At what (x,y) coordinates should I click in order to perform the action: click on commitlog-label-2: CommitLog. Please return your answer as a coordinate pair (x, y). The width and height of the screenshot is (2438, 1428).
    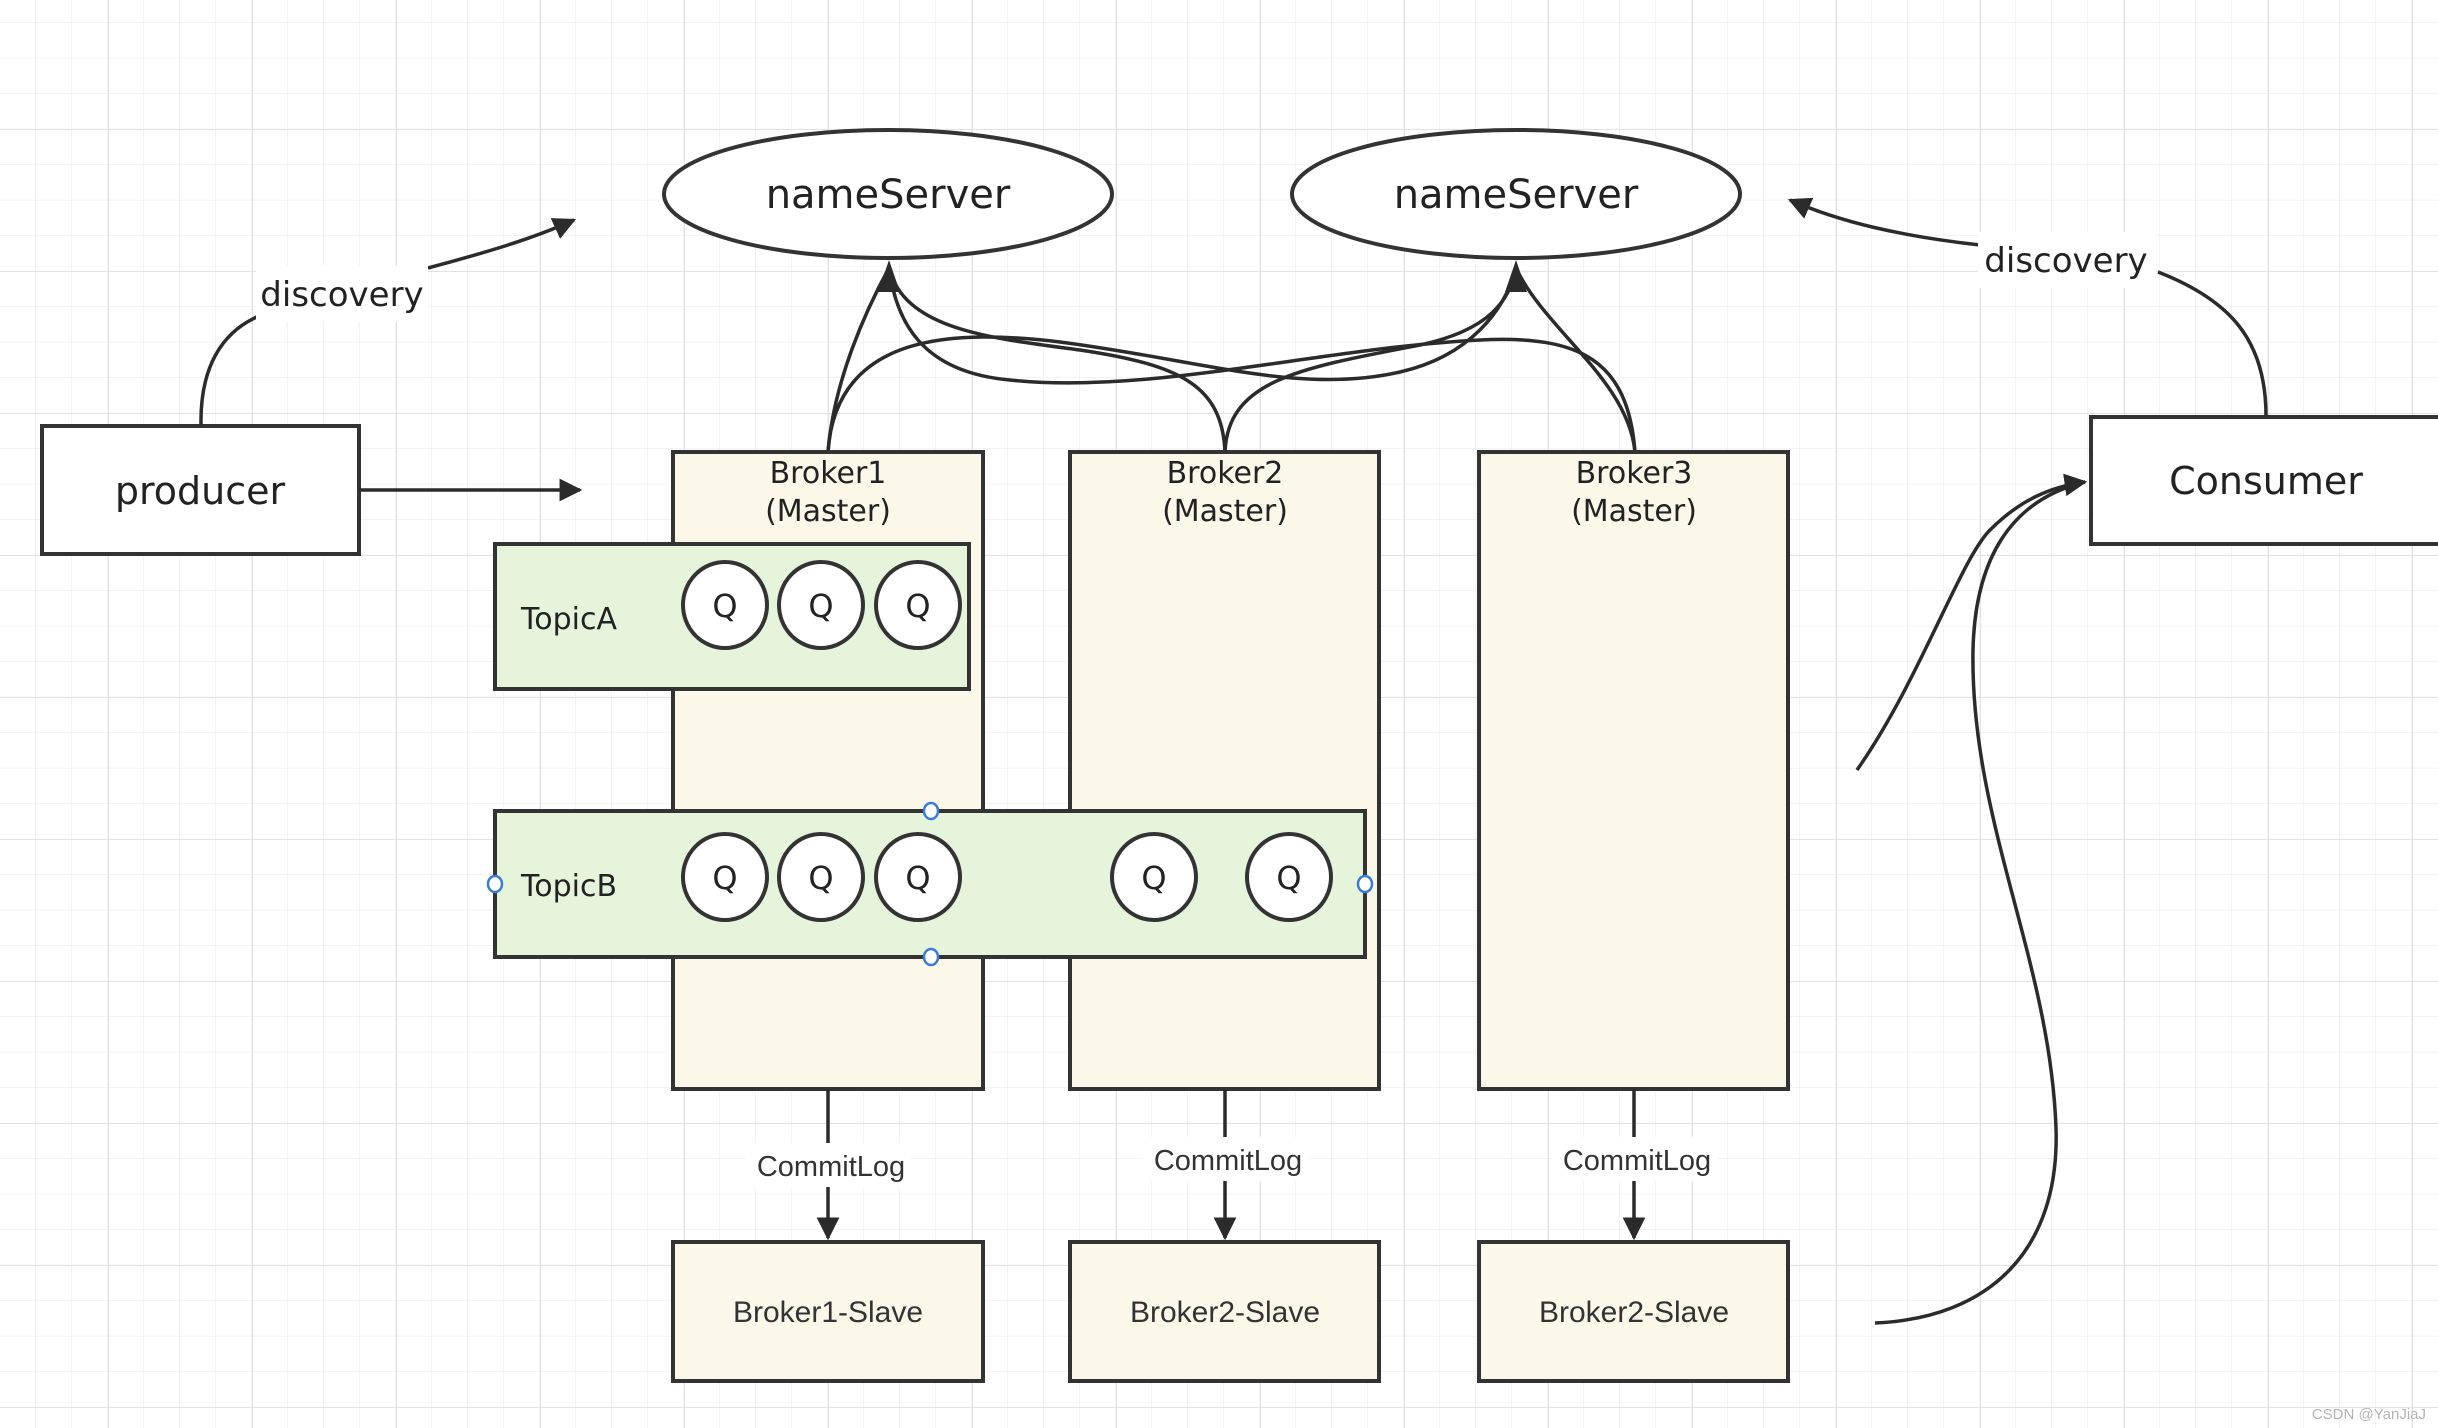
    Looking at the image, I should click on (1228, 1161).